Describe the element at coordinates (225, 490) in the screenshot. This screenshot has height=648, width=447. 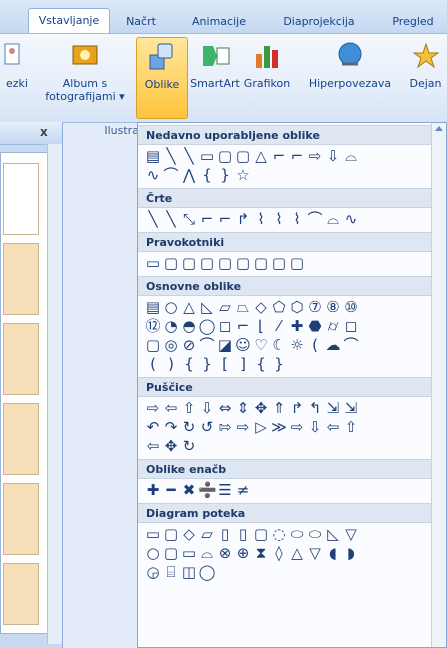
I see `shape-icon: ☰` at that location.